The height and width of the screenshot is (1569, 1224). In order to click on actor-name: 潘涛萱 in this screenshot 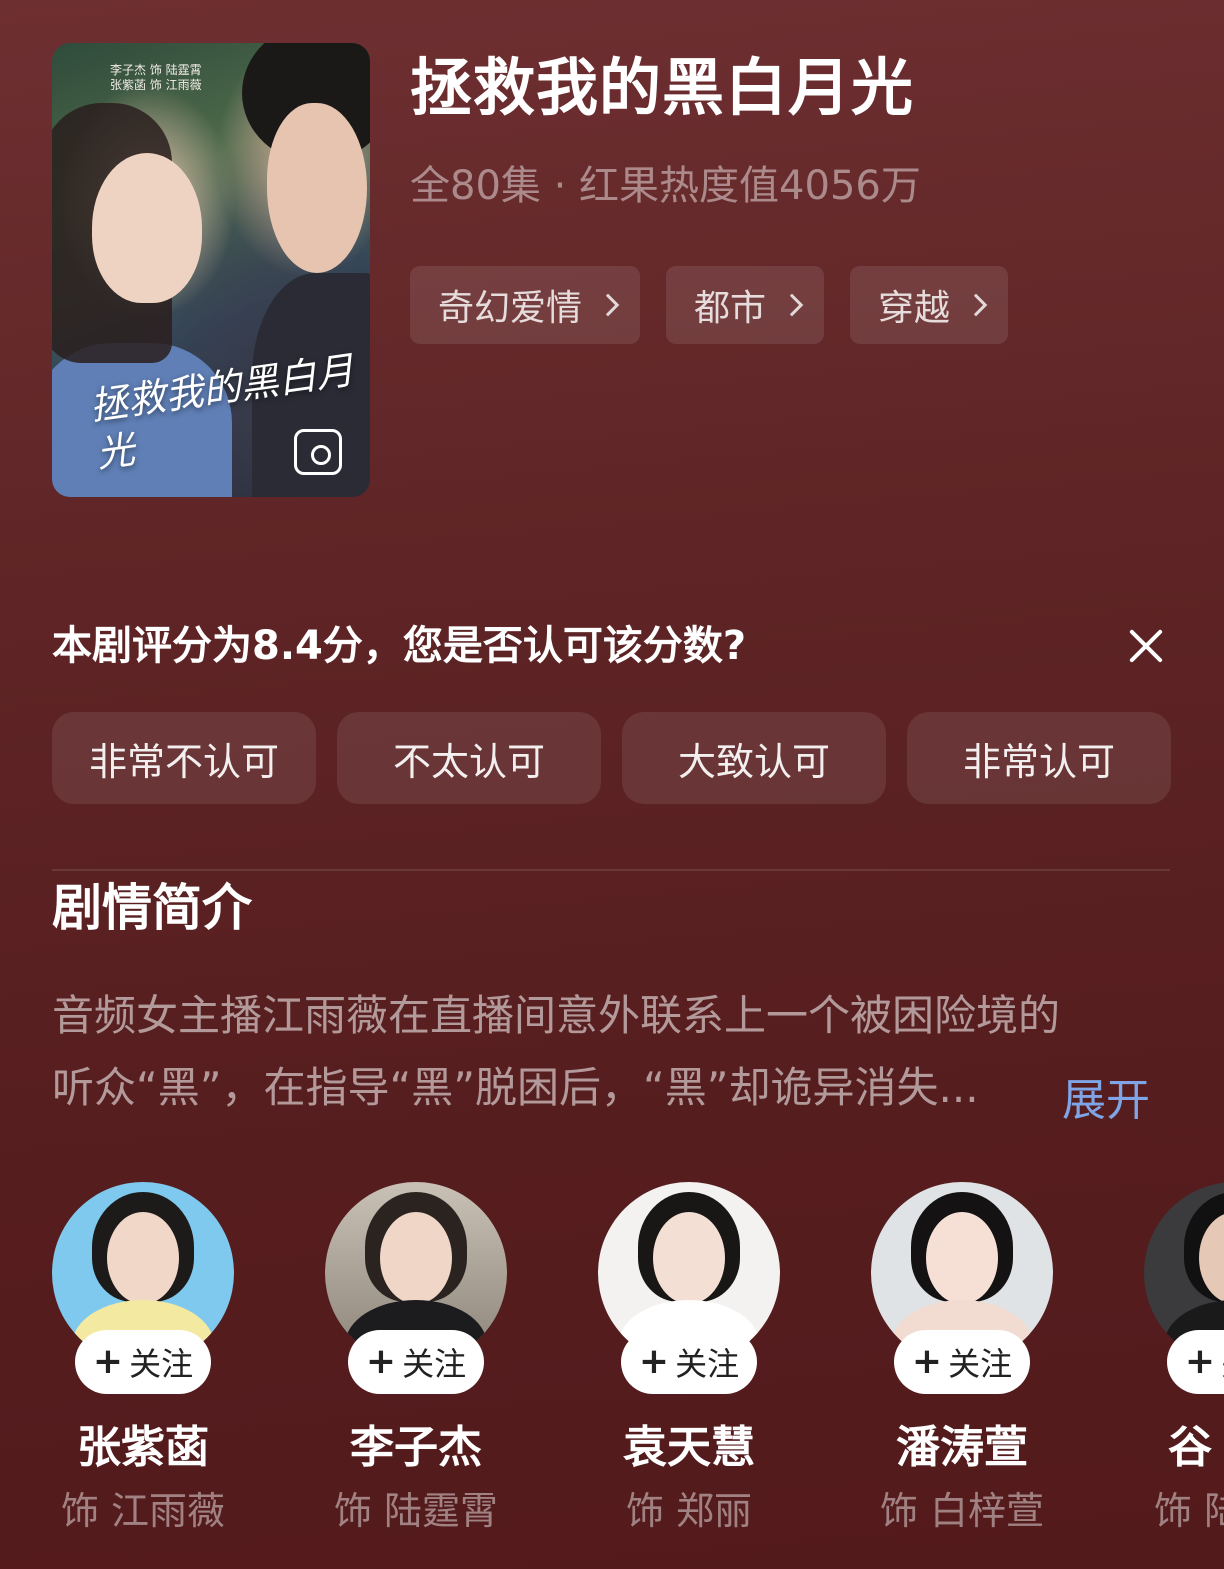, I will do `click(962, 1447)`.